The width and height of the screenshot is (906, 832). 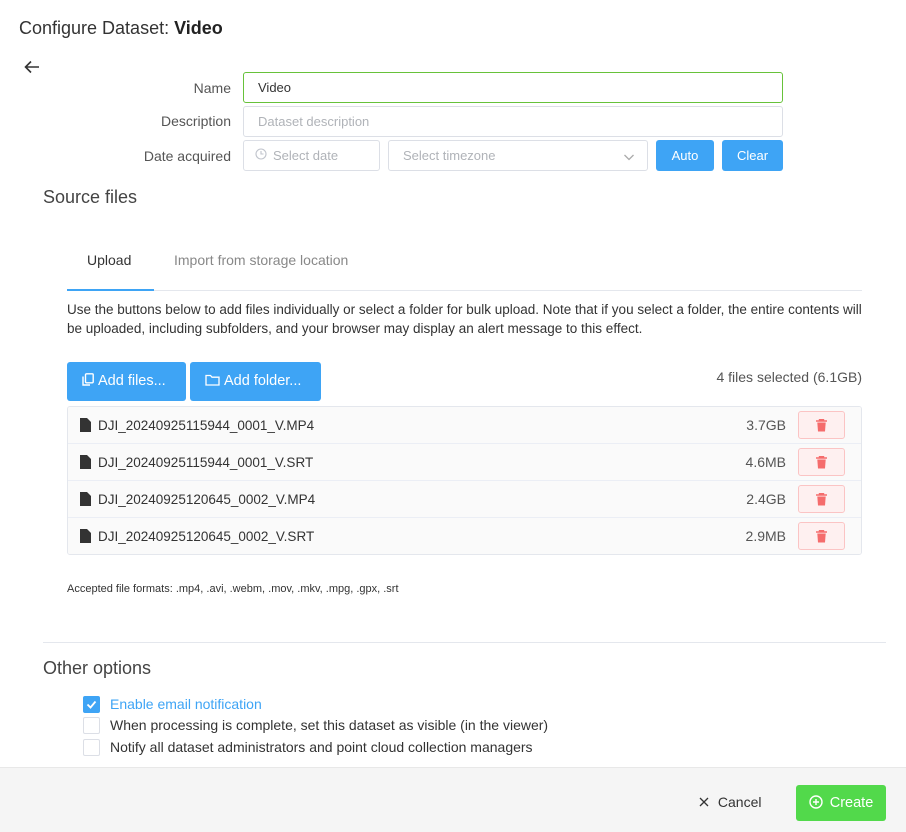 What do you see at coordinates (206, 425) in the screenshot?
I see `file-name: DJI_20240925115944_0001_V.MP4` at bounding box center [206, 425].